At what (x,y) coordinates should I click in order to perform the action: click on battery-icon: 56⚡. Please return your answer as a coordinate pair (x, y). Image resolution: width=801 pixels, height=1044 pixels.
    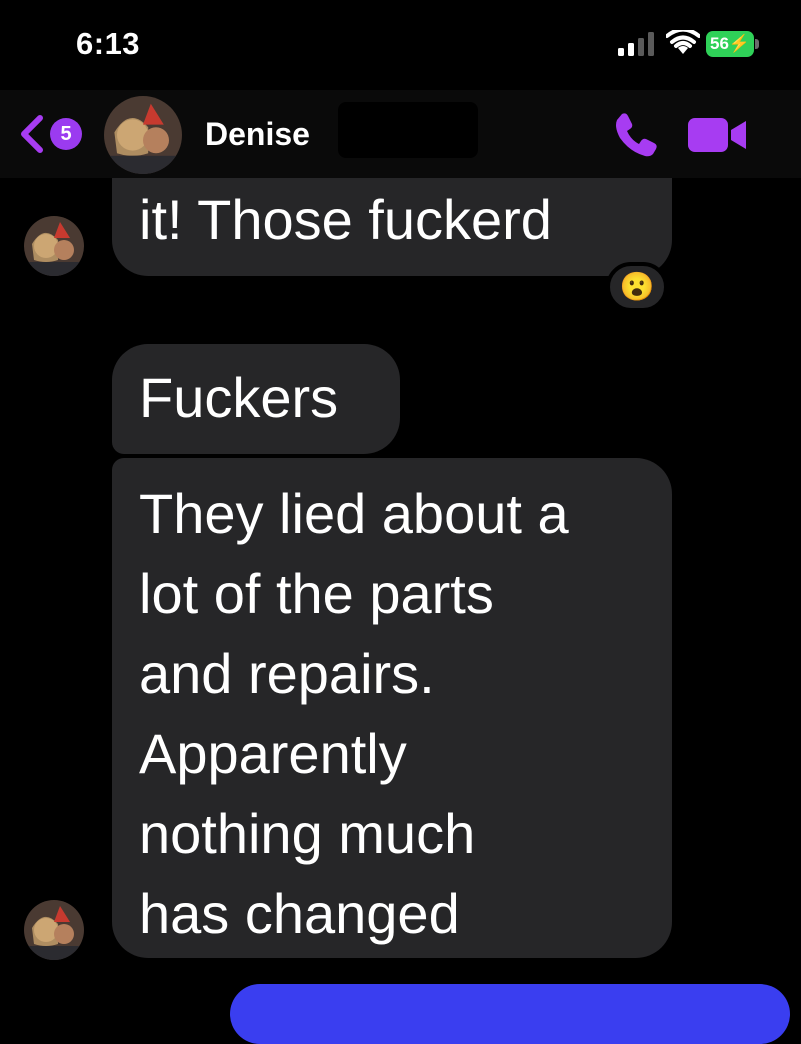
    Looking at the image, I should click on (733, 44).